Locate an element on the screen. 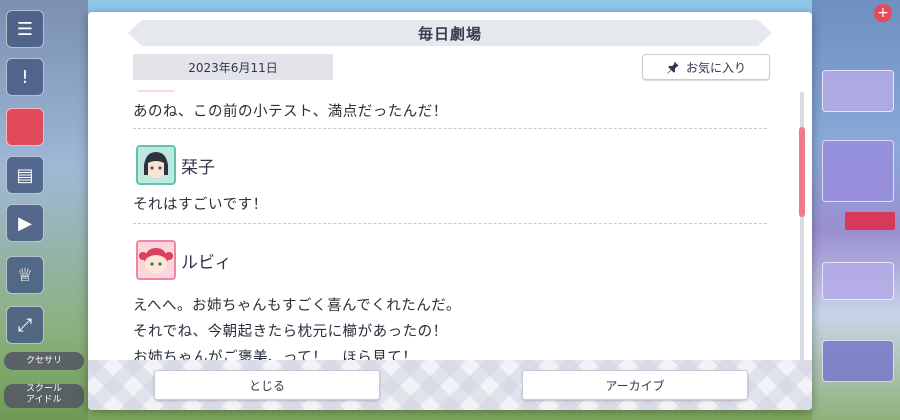 The height and width of the screenshot is (420, 900). pin-icon is located at coordinates (673, 67).